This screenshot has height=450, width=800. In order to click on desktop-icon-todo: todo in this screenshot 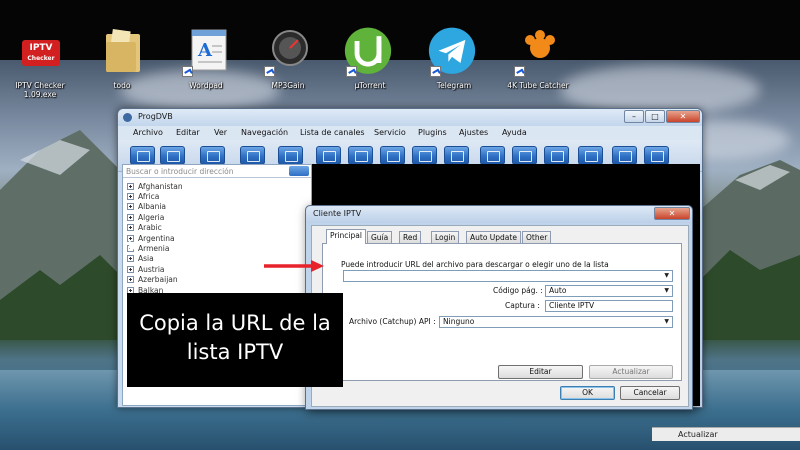, I will do `click(122, 62)`.